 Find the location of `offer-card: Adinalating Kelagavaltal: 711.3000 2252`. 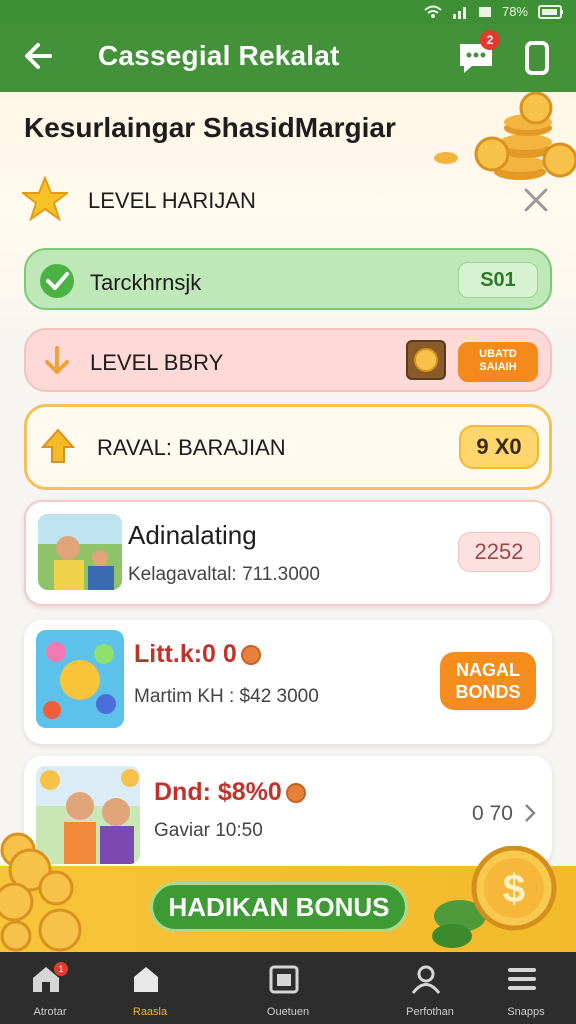

offer-card: Adinalating Kelagavaltal: 711.3000 2252 is located at coordinates (288, 553).